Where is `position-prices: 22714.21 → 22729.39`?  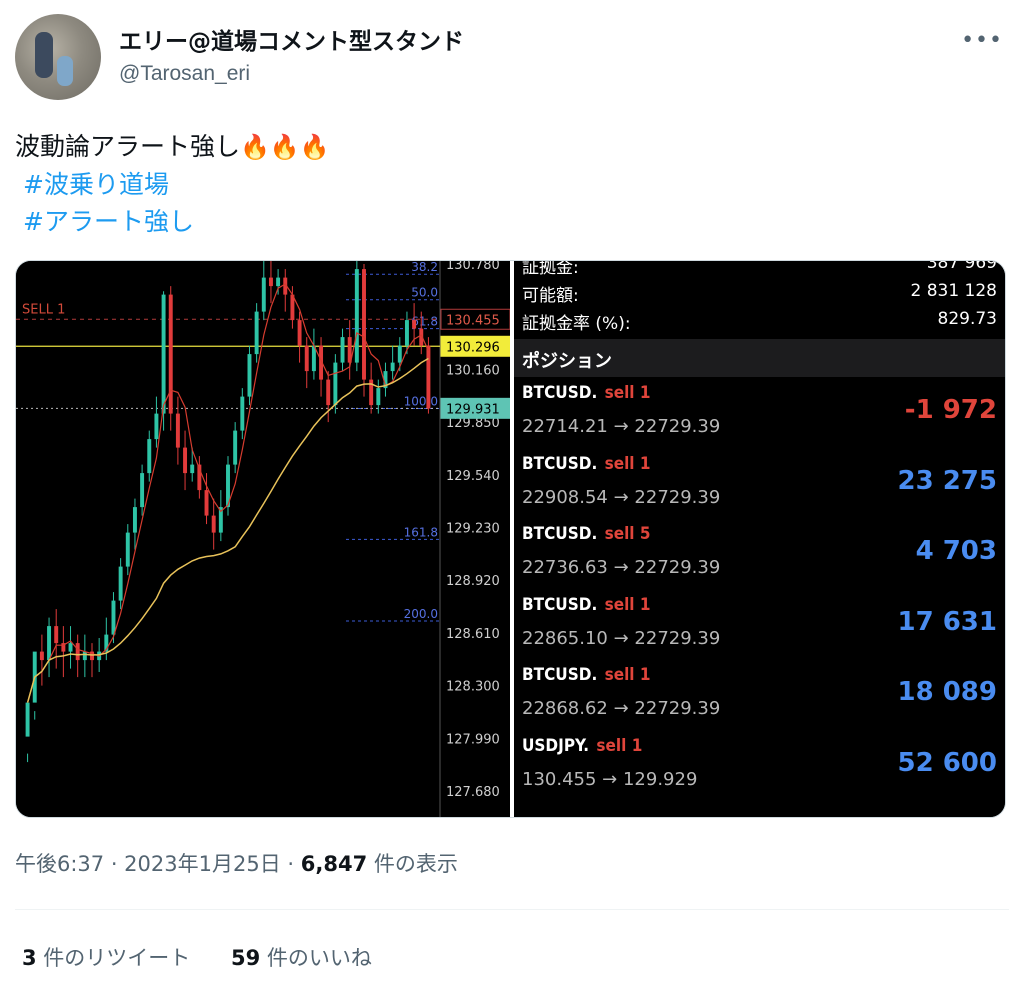
position-prices: 22714.21 → 22729.39 is located at coordinates (621, 426).